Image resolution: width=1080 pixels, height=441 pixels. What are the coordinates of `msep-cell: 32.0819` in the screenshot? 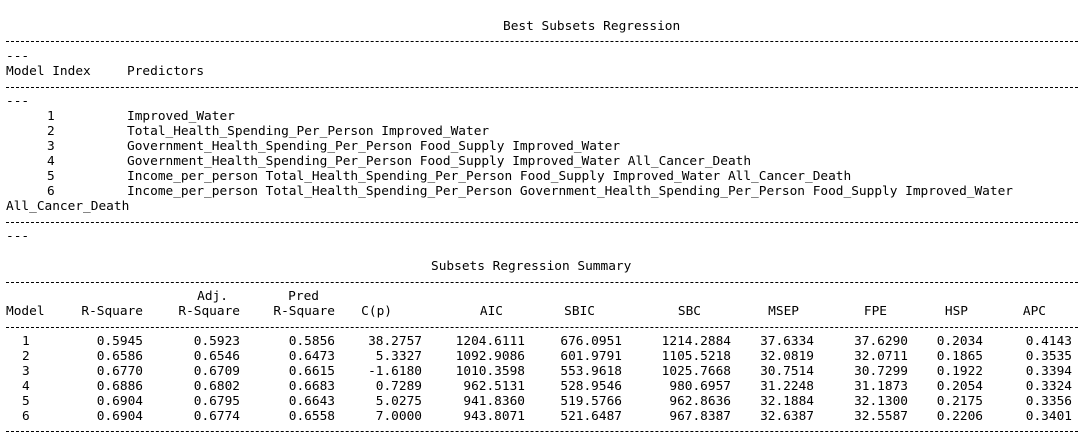 It's located at (787, 356).